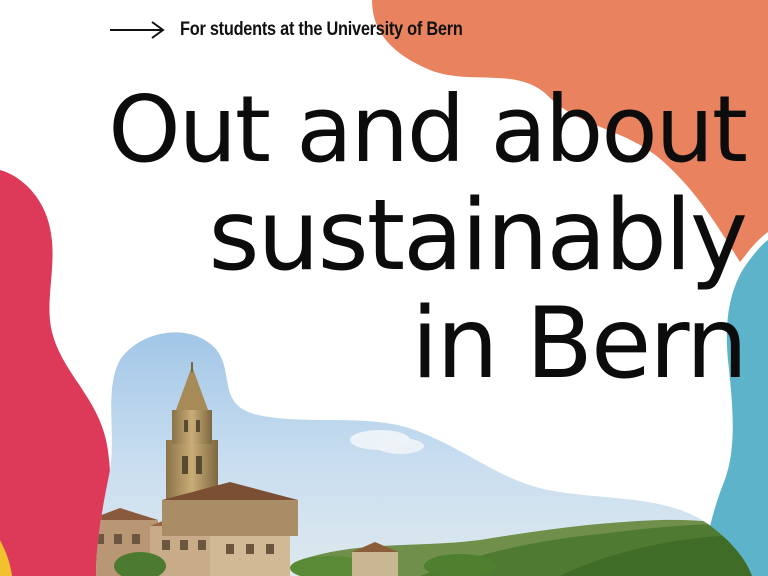  I want to click on audience-subtitle: For students at the University of Bern, so click(321, 29).